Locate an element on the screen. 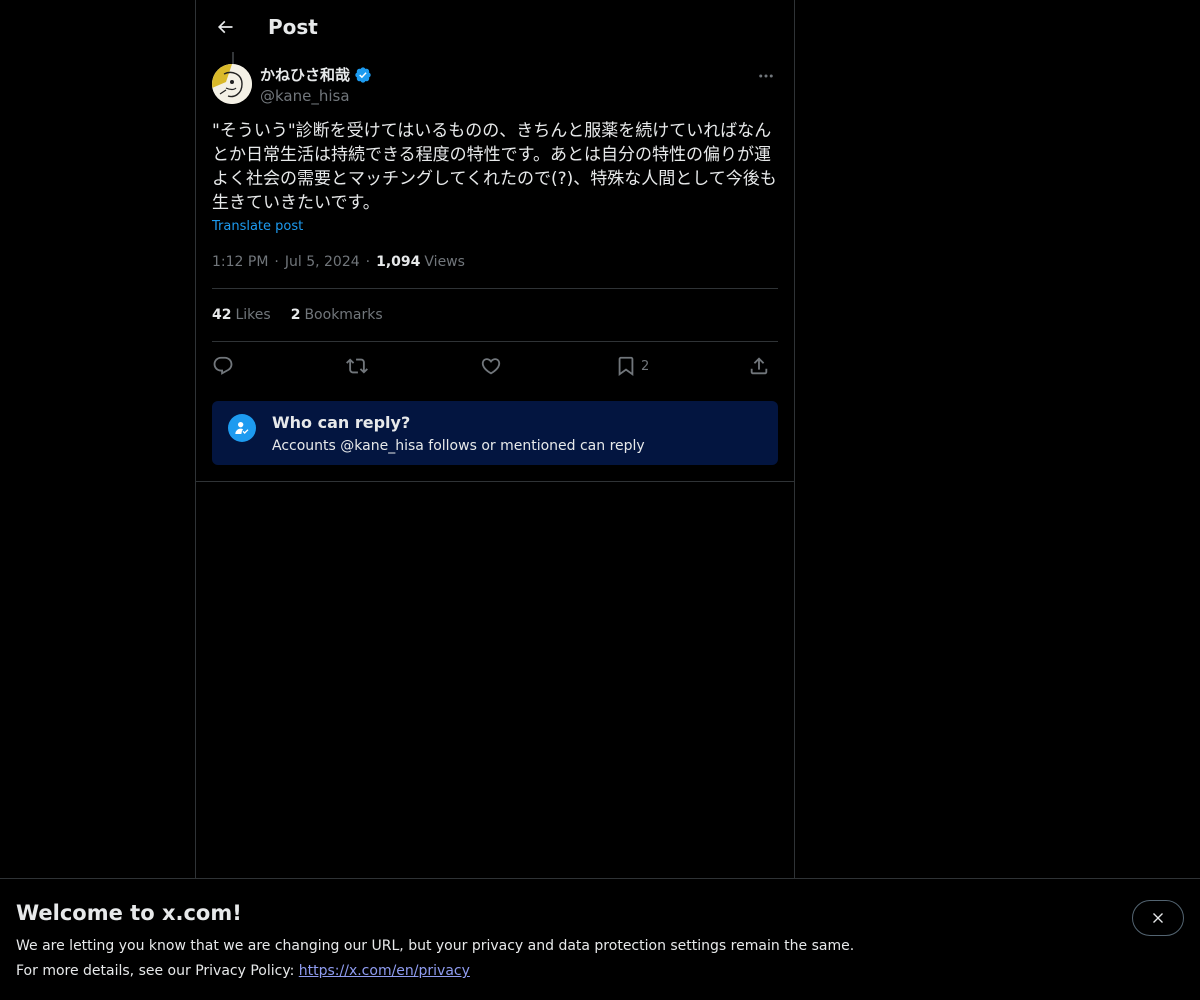  arrow-left-icon is located at coordinates (225, 27).